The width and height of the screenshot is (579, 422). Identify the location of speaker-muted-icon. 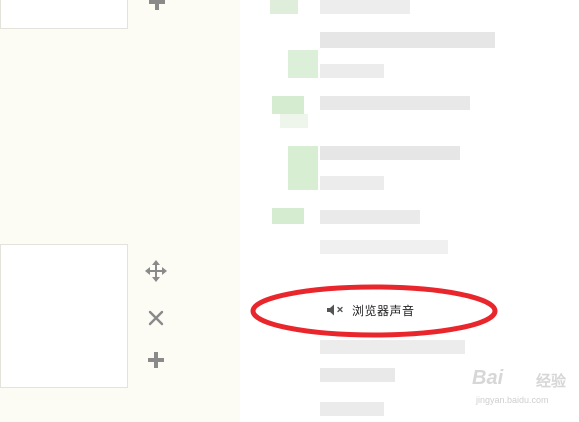
(336, 310).